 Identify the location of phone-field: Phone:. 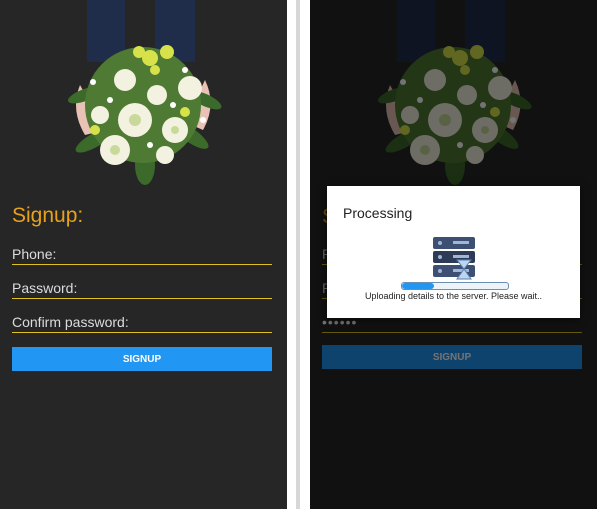
(142, 255).